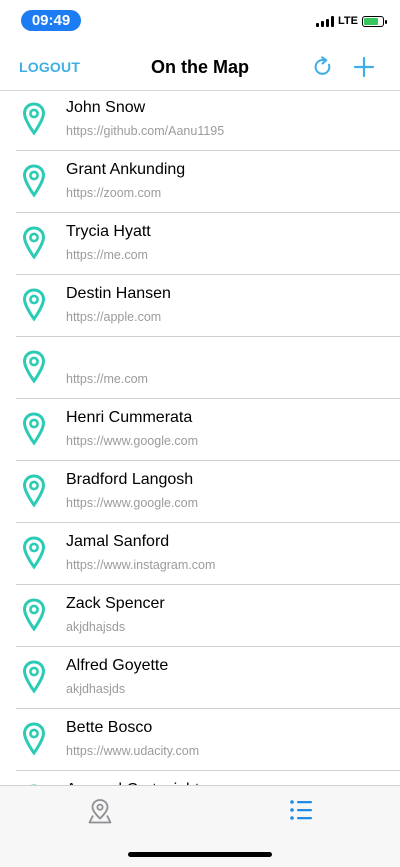 The height and width of the screenshot is (867, 400). Describe the element at coordinates (200, 778) in the screenshot. I see `list-item: Armand Cartwright` at that location.